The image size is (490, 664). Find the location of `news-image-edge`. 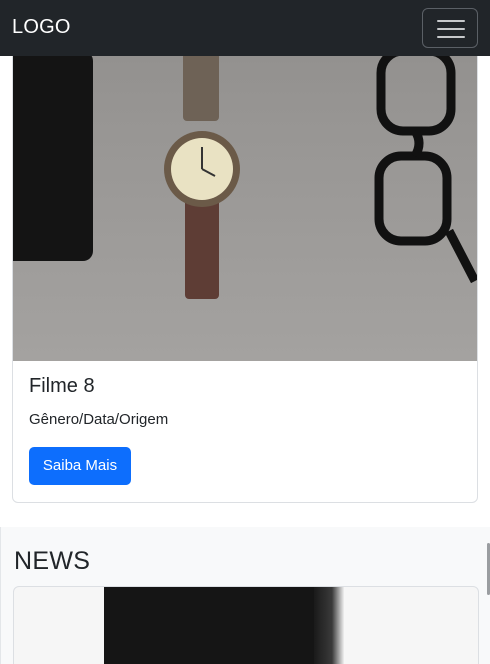

news-image-edge is located at coordinates (329, 625).